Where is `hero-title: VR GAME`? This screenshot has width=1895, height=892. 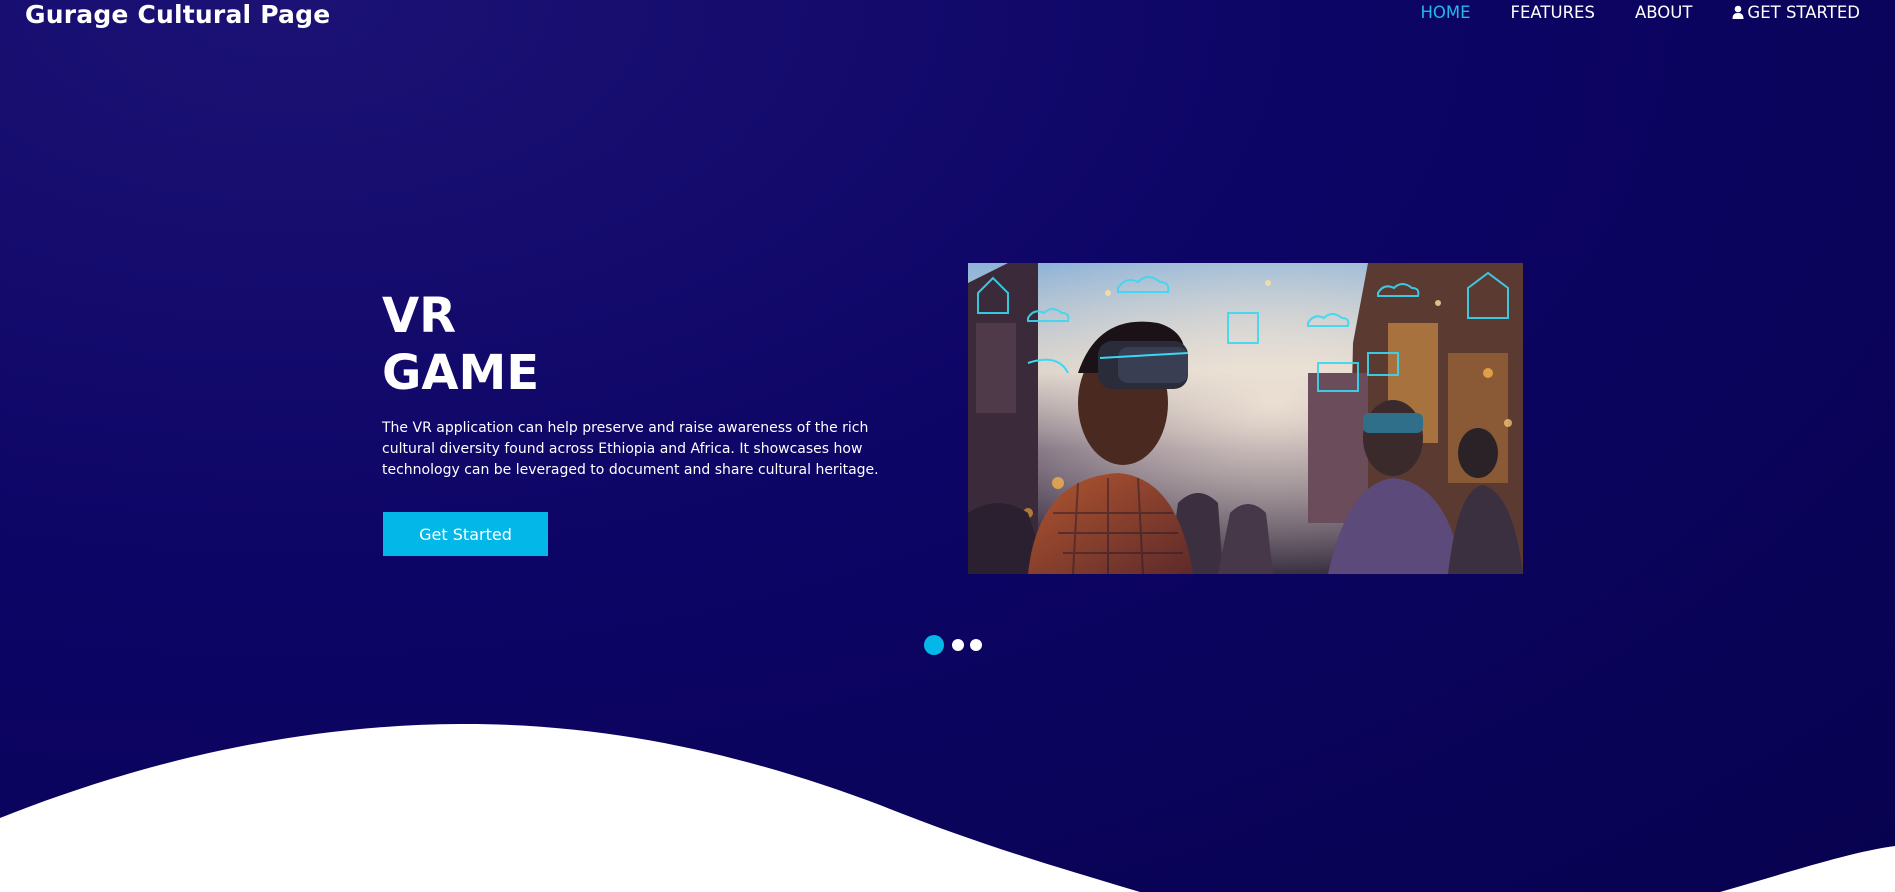
hero-title: VR GAME is located at coordinates (460, 345).